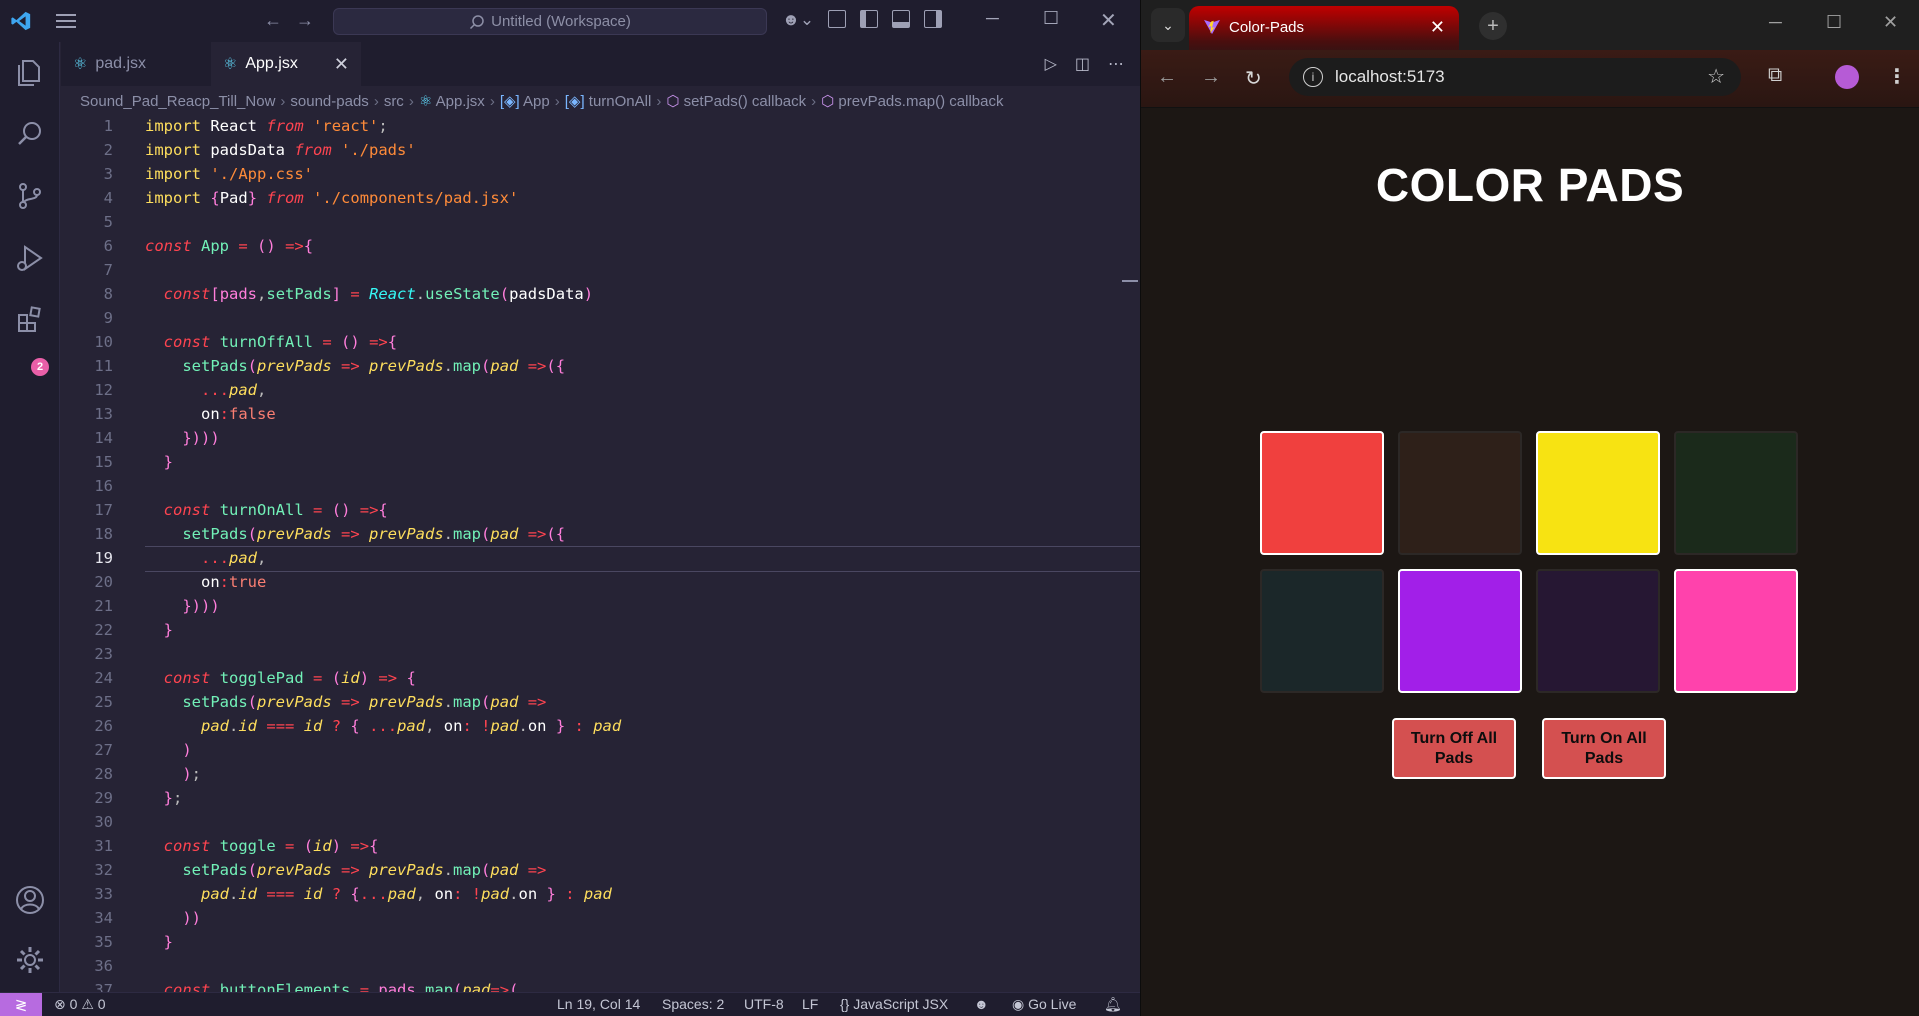  What do you see at coordinates (30, 196) in the screenshot?
I see `source-control-icon` at bounding box center [30, 196].